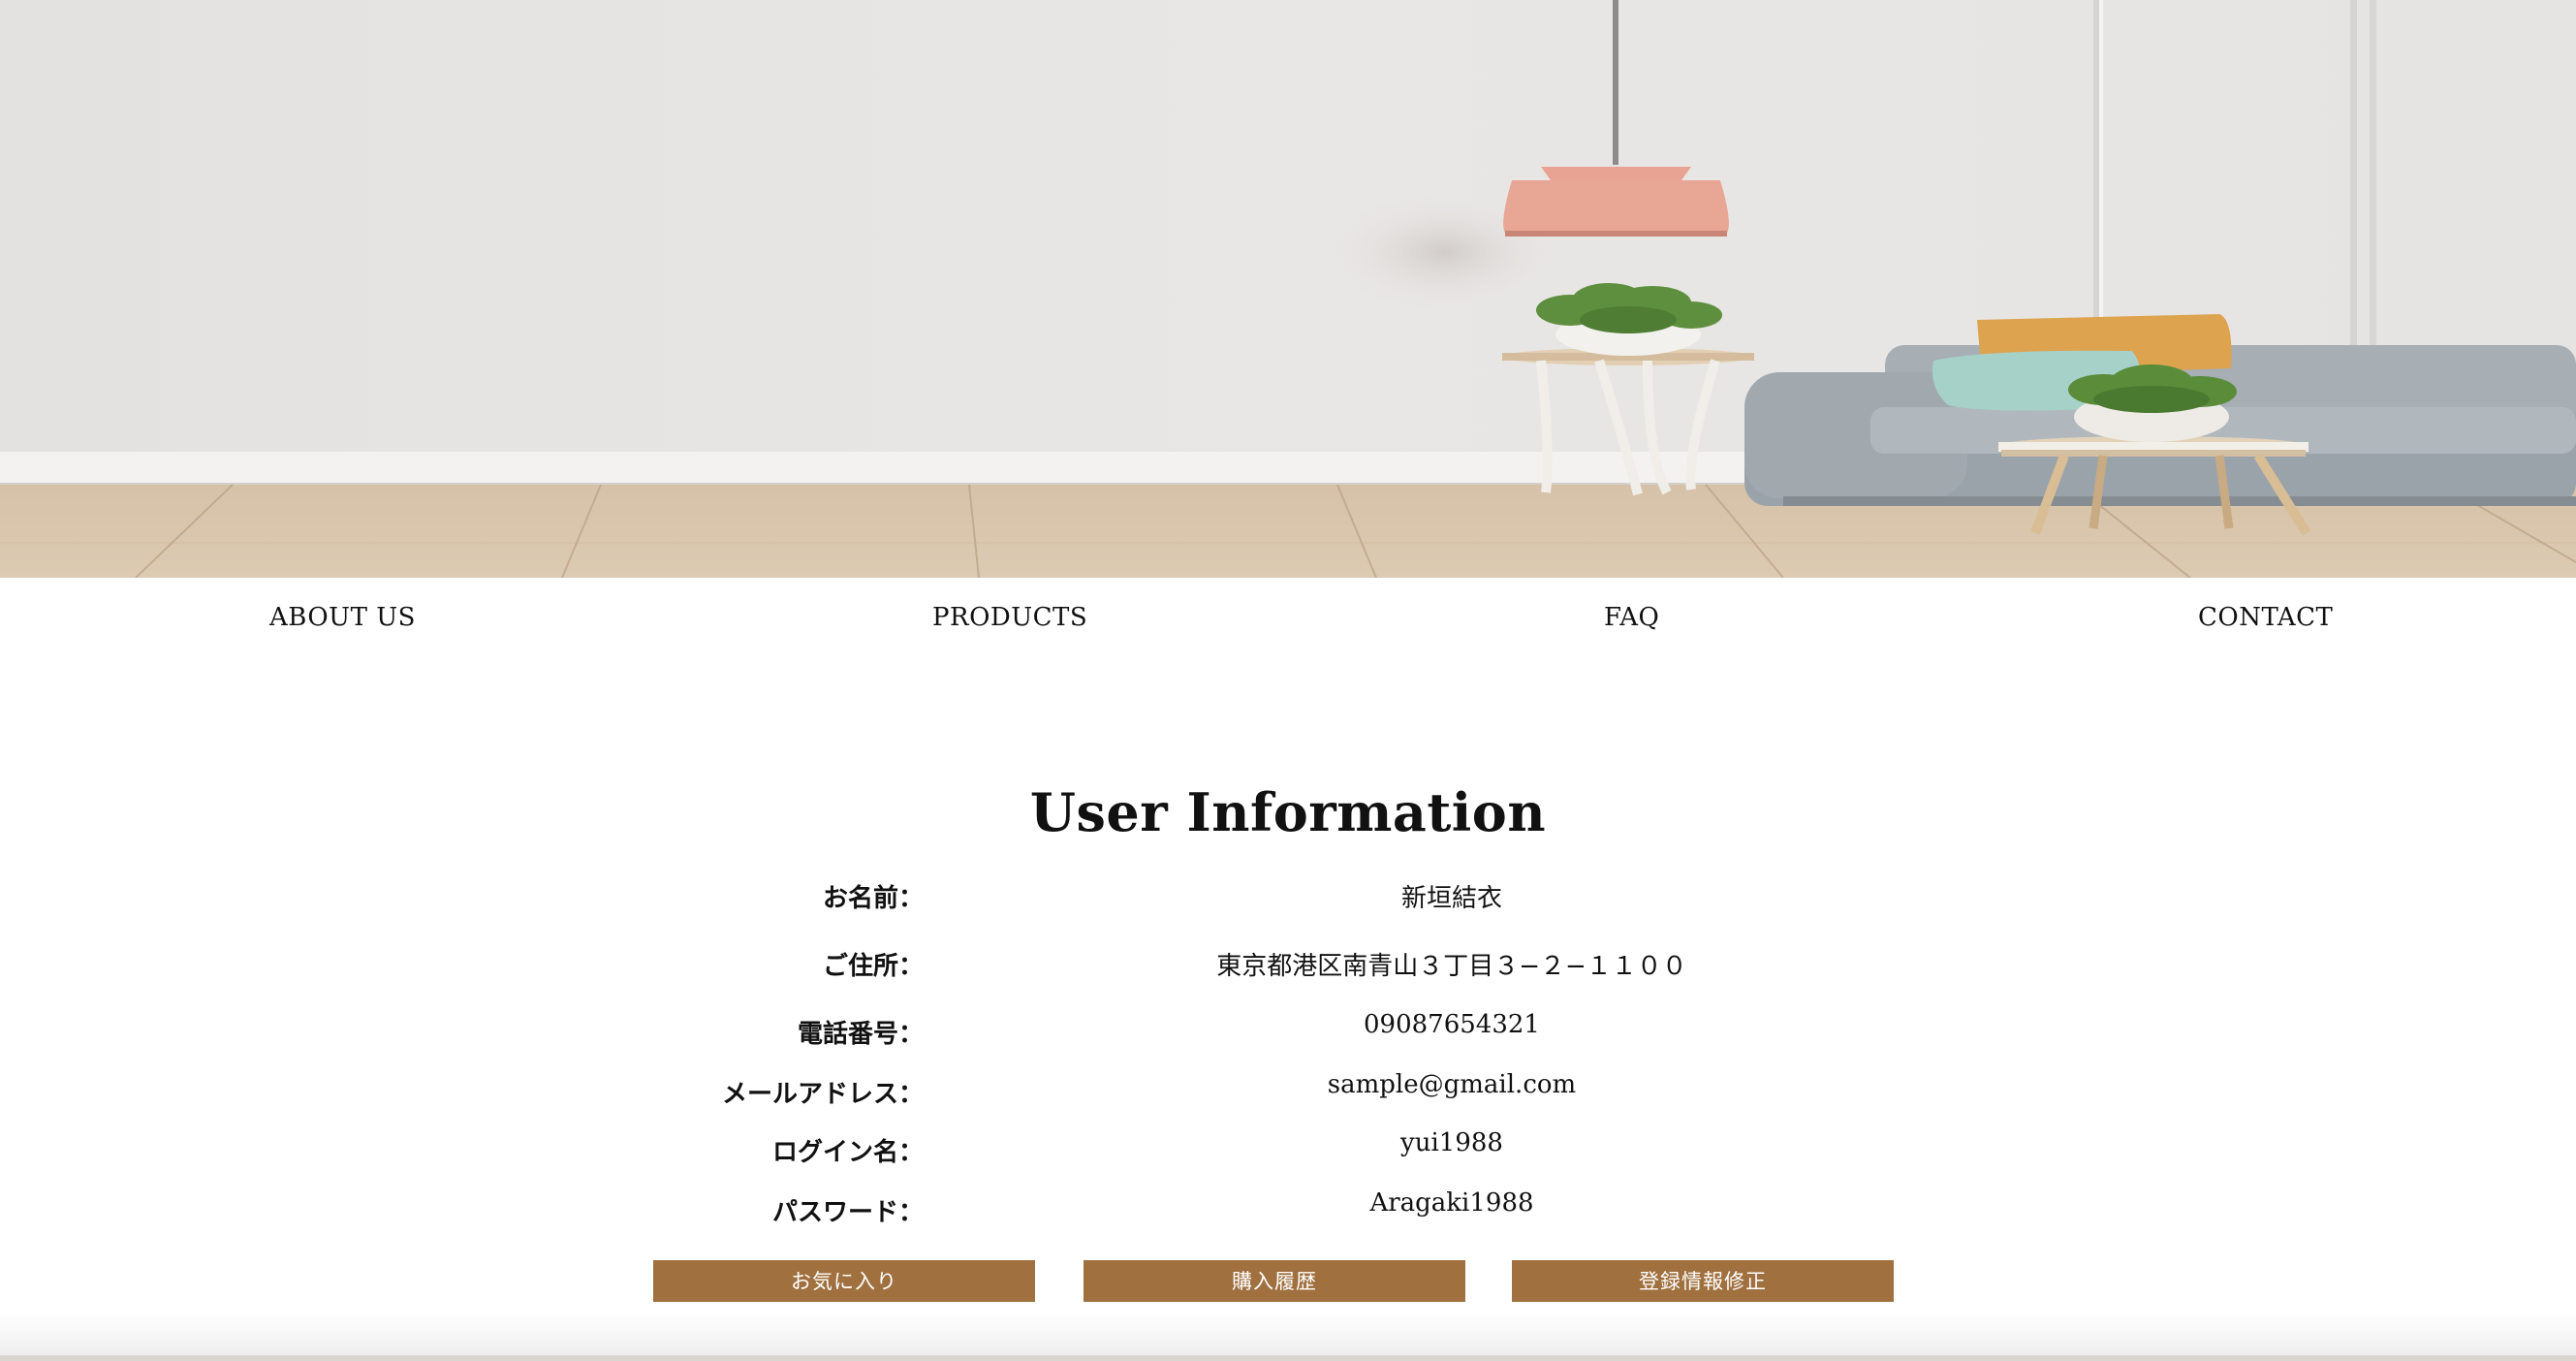 The image size is (2576, 1361). Describe the element at coordinates (1452, 1084) in the screenshot. I see `email-value: sample@gmail.com` at that location.